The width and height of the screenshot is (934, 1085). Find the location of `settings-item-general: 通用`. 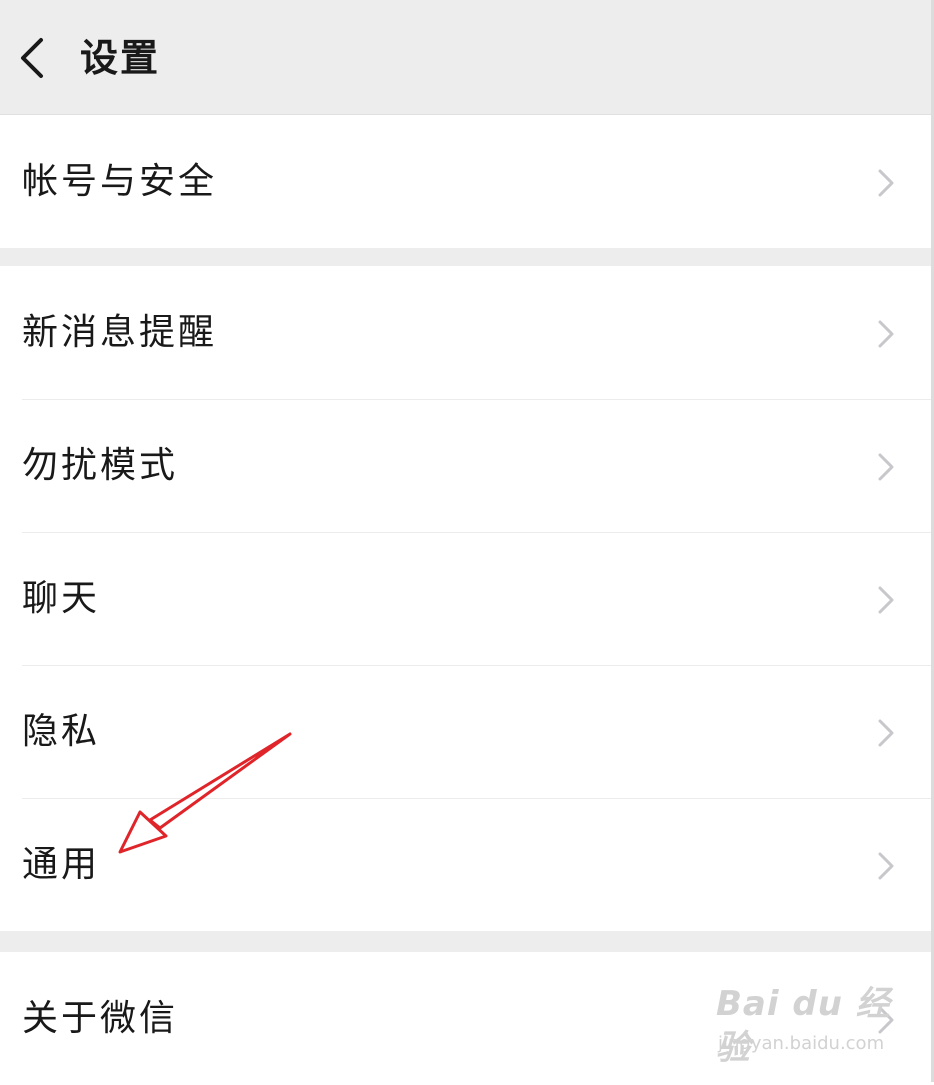

settings-item-general: 通用 is located at coordinates (467, 864).